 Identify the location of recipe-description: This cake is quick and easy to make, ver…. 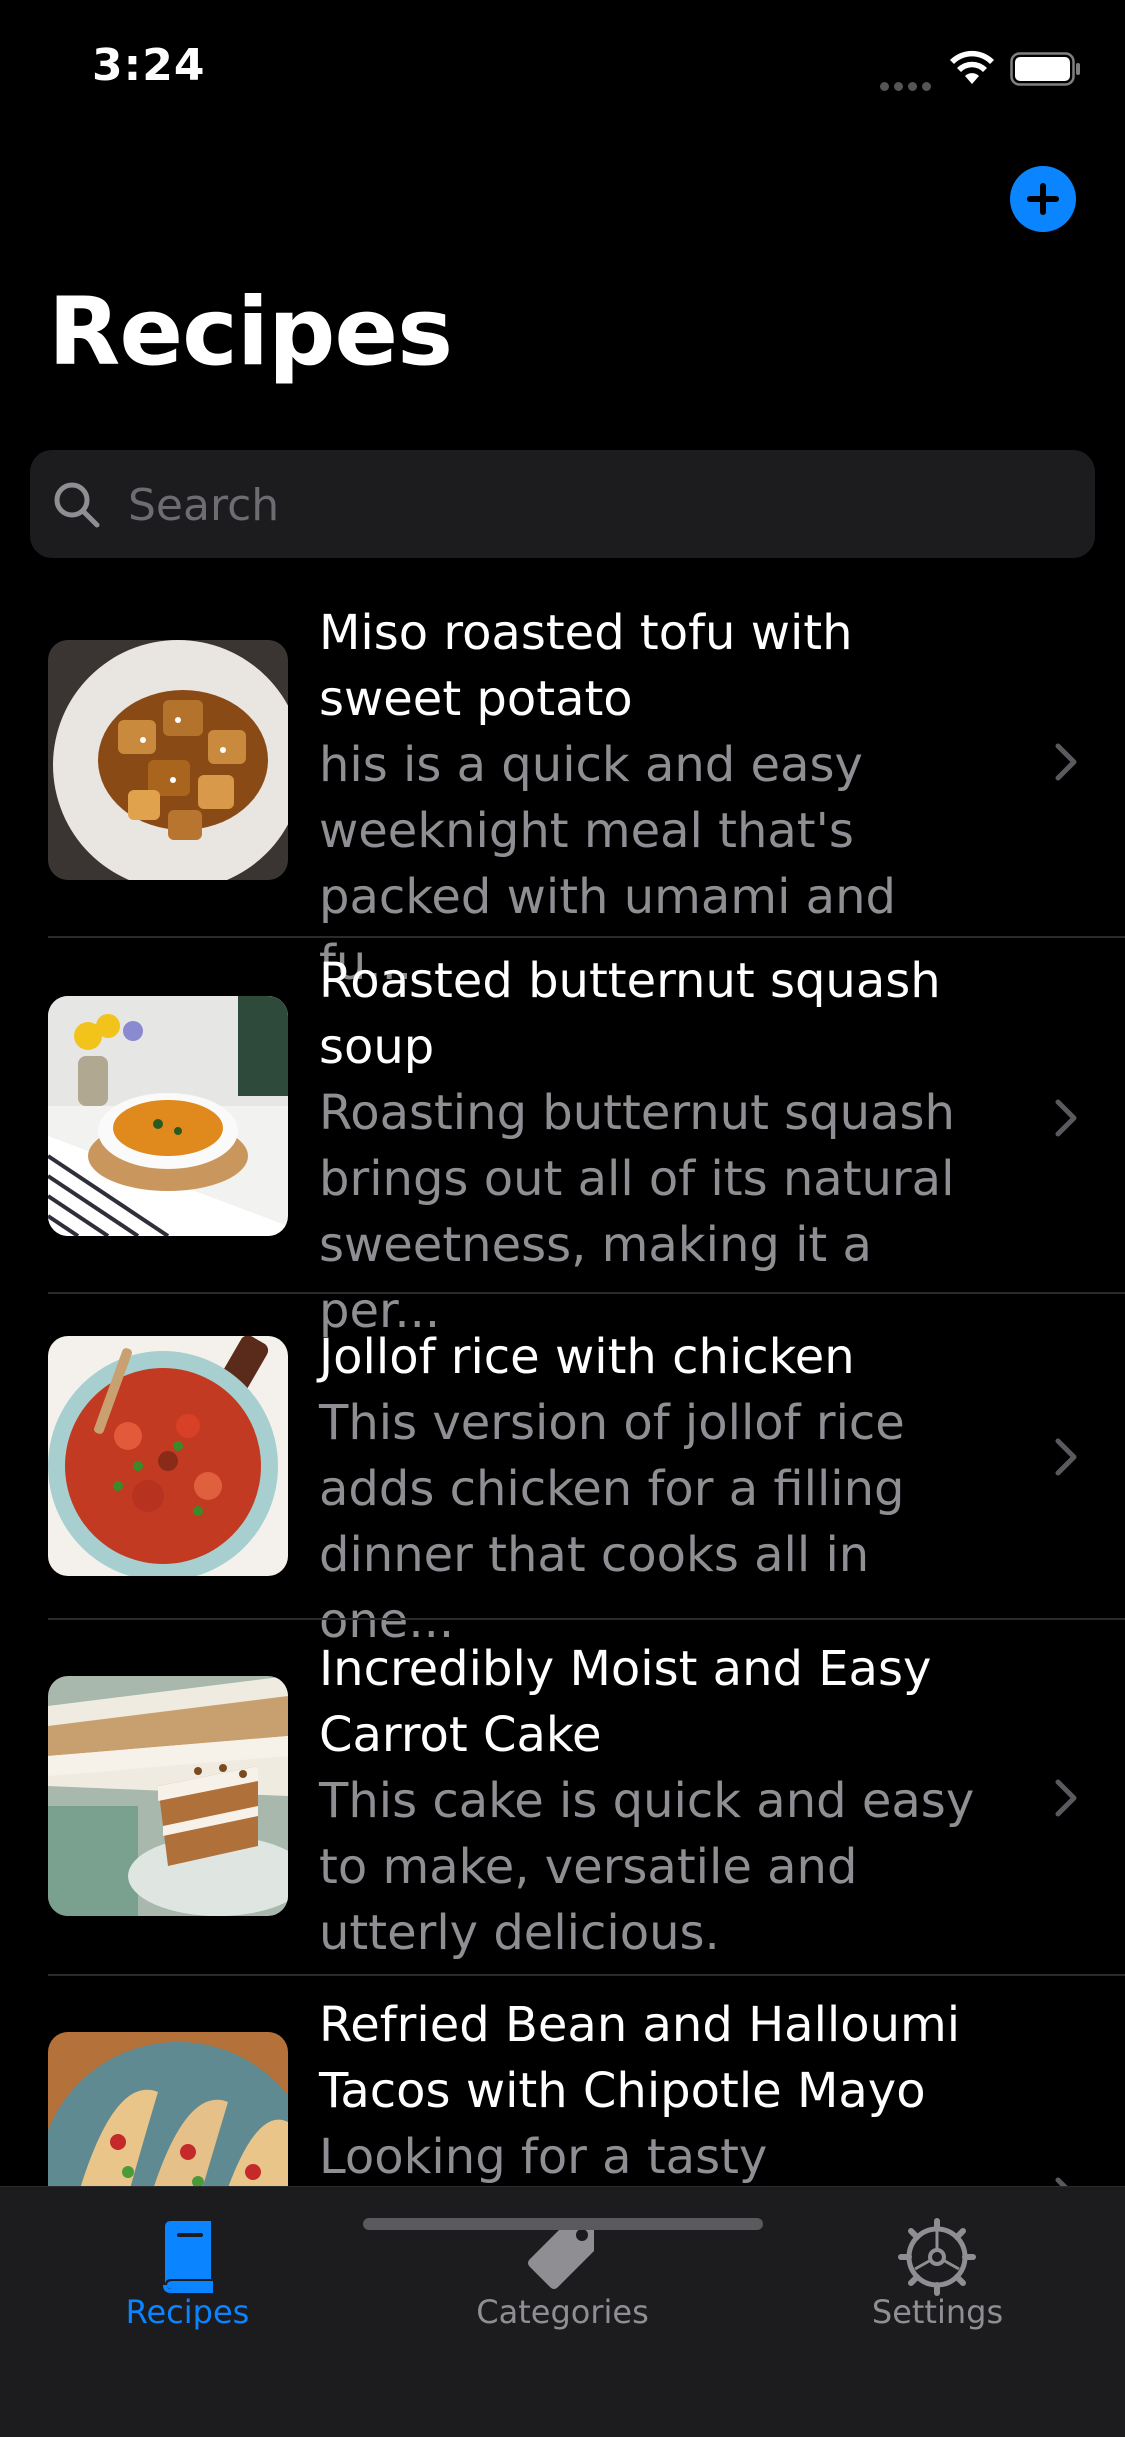
(647, 1867).